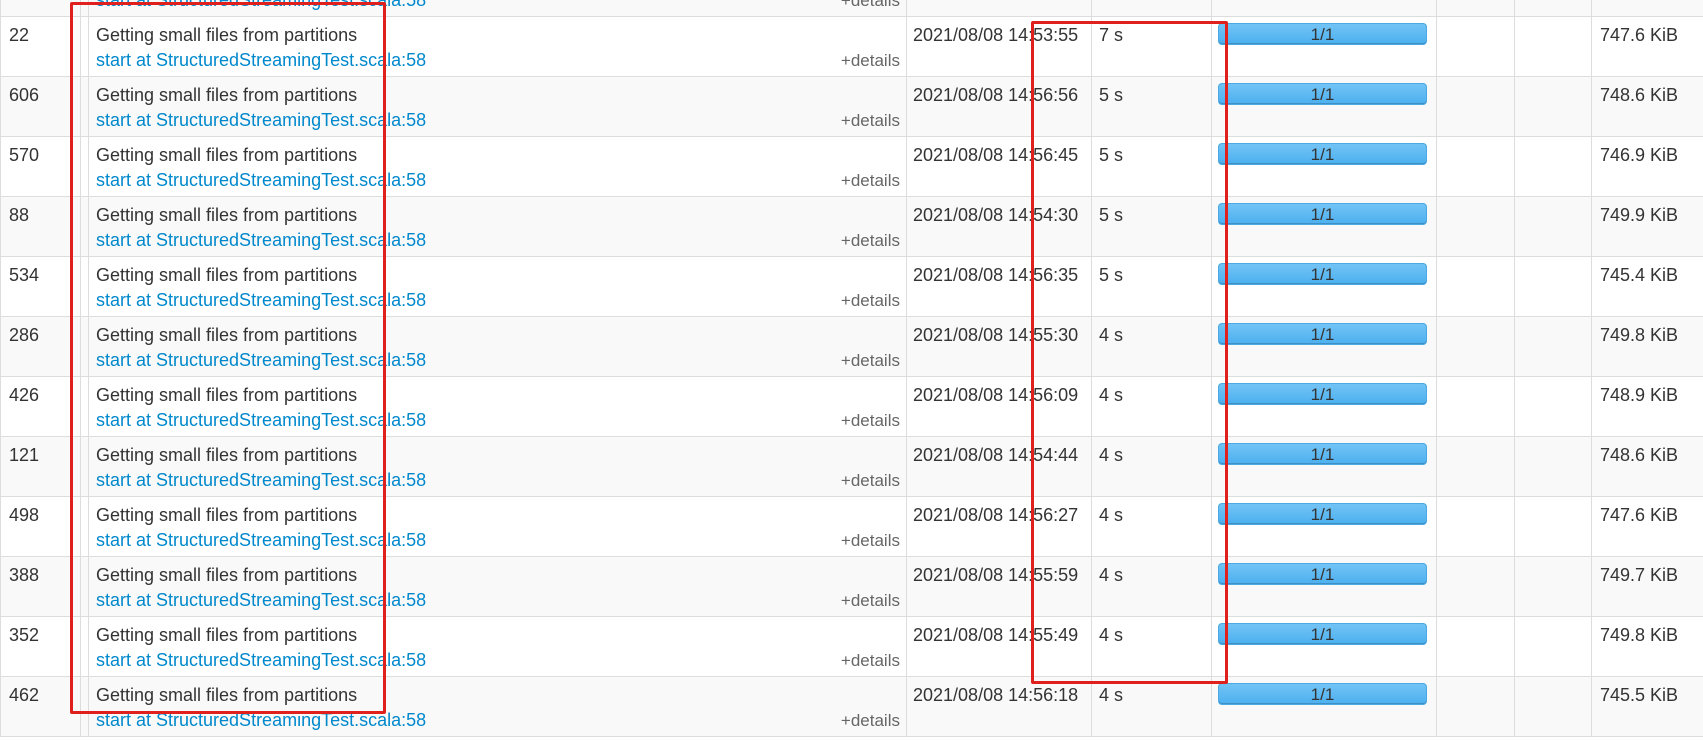  Describe the element at coordinates (1151, 8) in the screenshot. I see `duration-cell` at that location.